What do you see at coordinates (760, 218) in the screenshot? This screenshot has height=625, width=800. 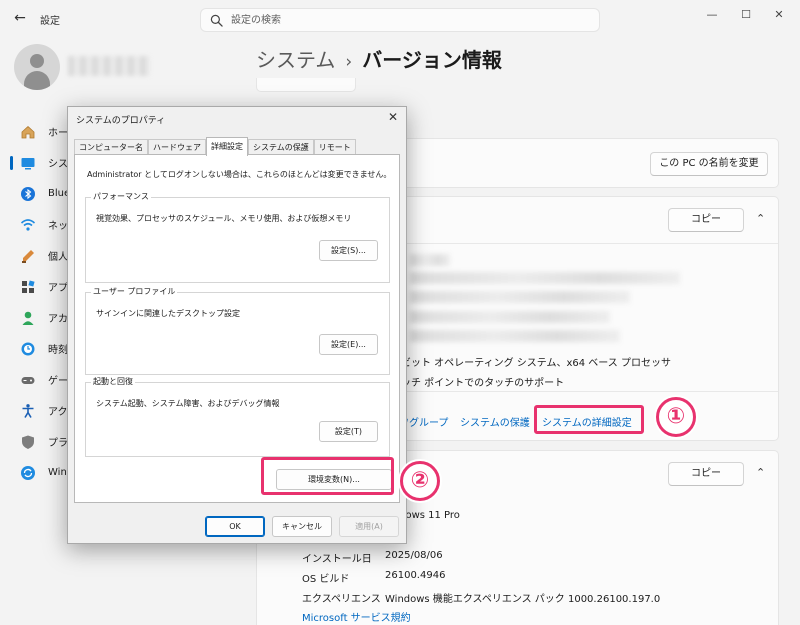 I see `collapse-device-spec-icon: ⌃` at bounding box center [760, 218].